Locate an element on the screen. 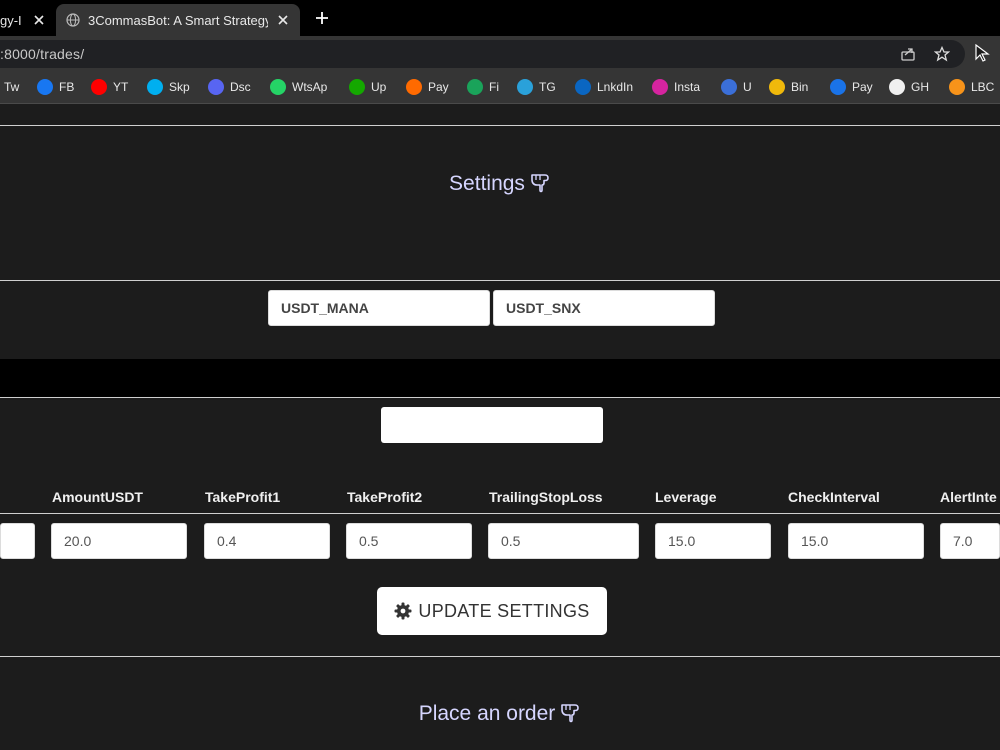 The image size is (1000, 750). label-alertinte: AlertInte is located at coordinates (968, 497).